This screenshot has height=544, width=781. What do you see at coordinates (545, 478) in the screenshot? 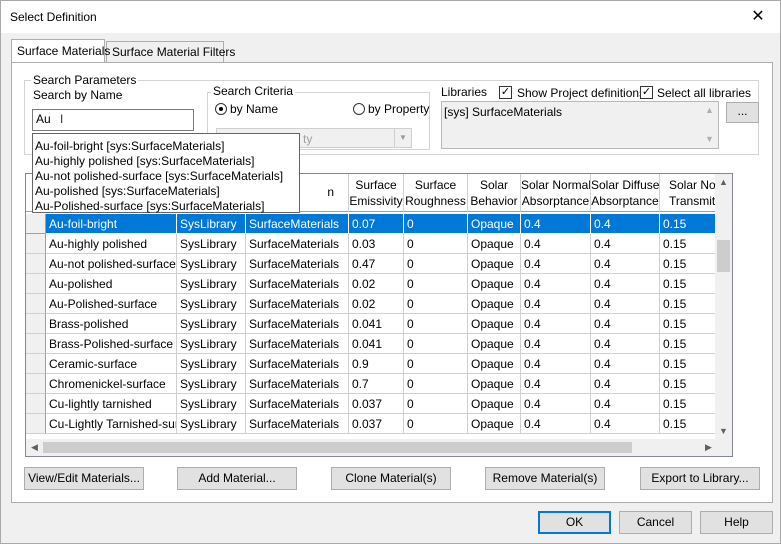
I see `remove-materials-button: Remove Material(s)` at bounding box center [545, 478].